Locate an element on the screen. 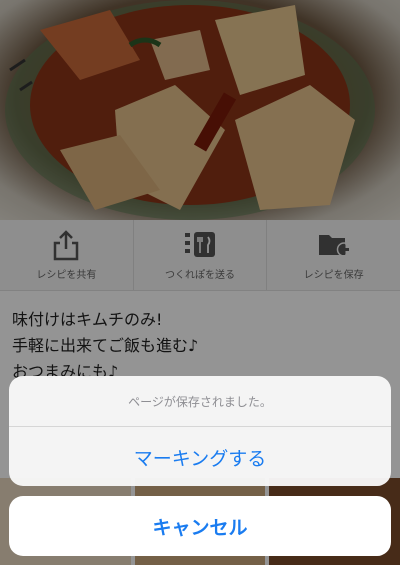 The width and height of the screenshot is (400, 565). action-sheet-title: ページが保存されました。 is located at coordinates (200, 401).